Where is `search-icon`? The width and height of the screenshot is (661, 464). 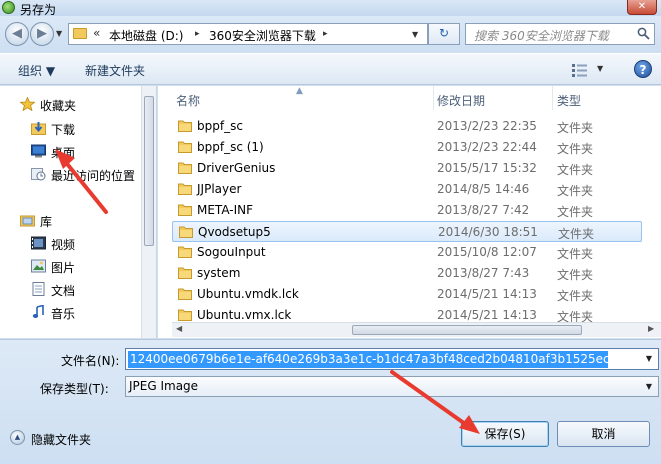
search-icon is located at coordinates (643, 33).